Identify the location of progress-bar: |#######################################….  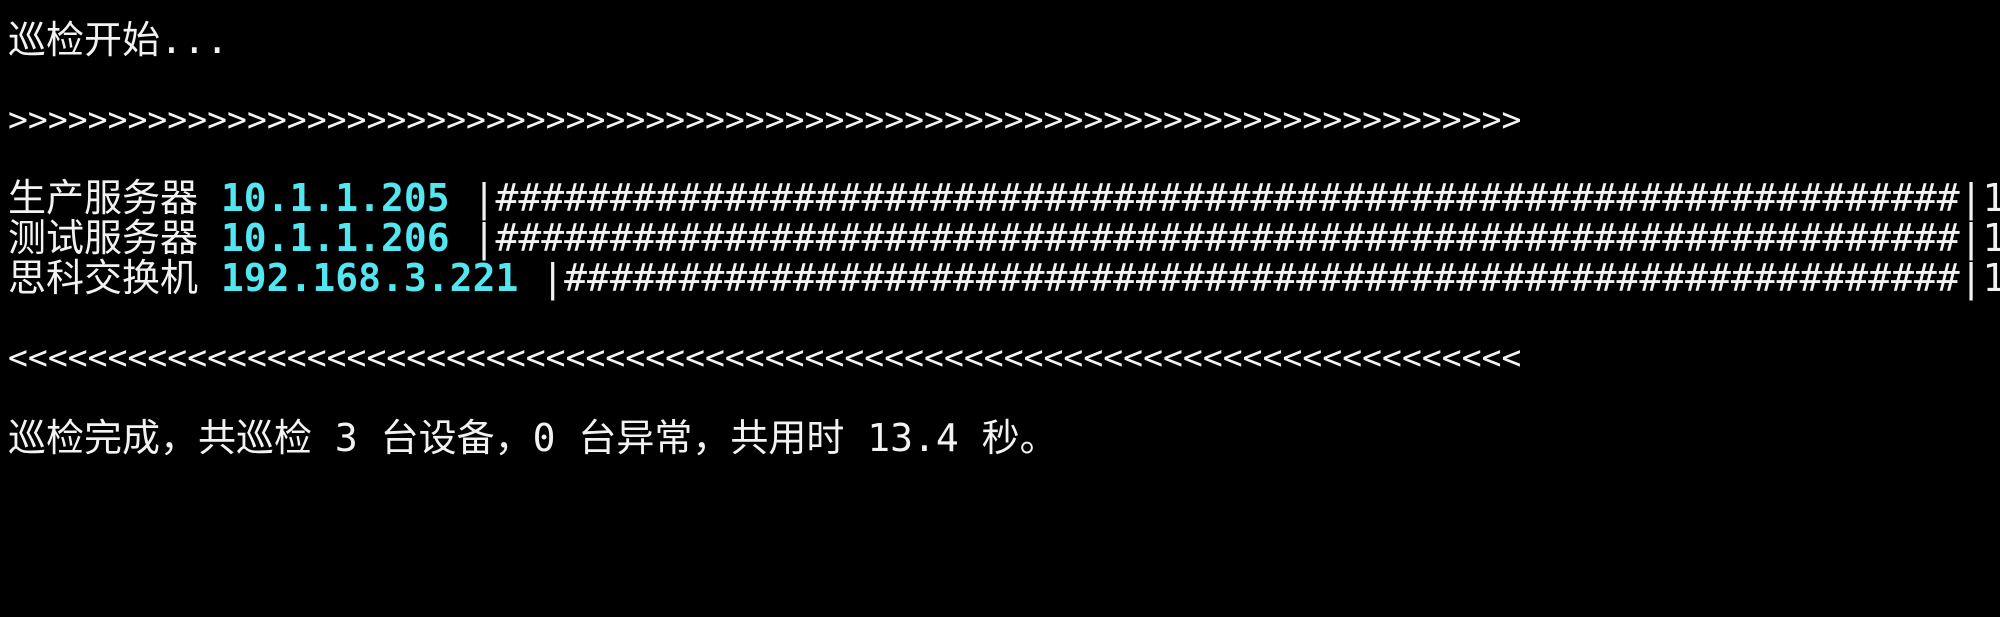
(1262, 278).